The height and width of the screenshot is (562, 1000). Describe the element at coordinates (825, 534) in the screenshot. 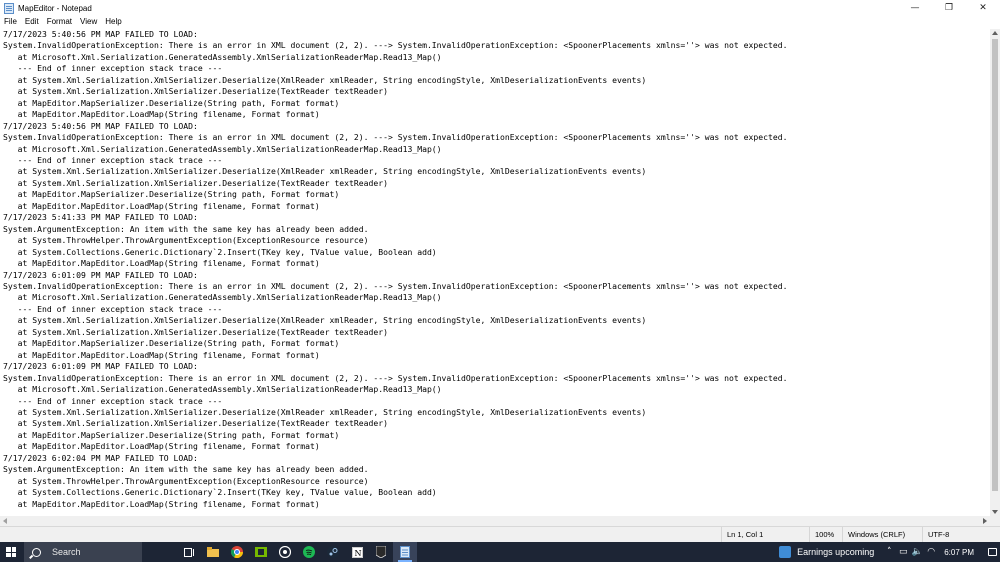

I see `zoom-level: 100%` at that location.